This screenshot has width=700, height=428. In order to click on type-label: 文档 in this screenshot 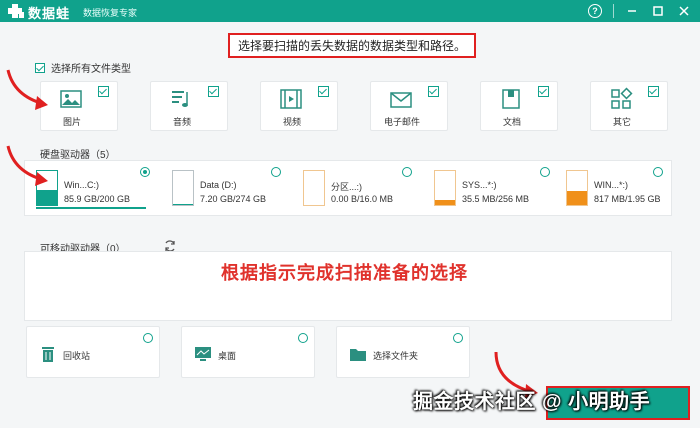, I will do `click(511, 122)`.